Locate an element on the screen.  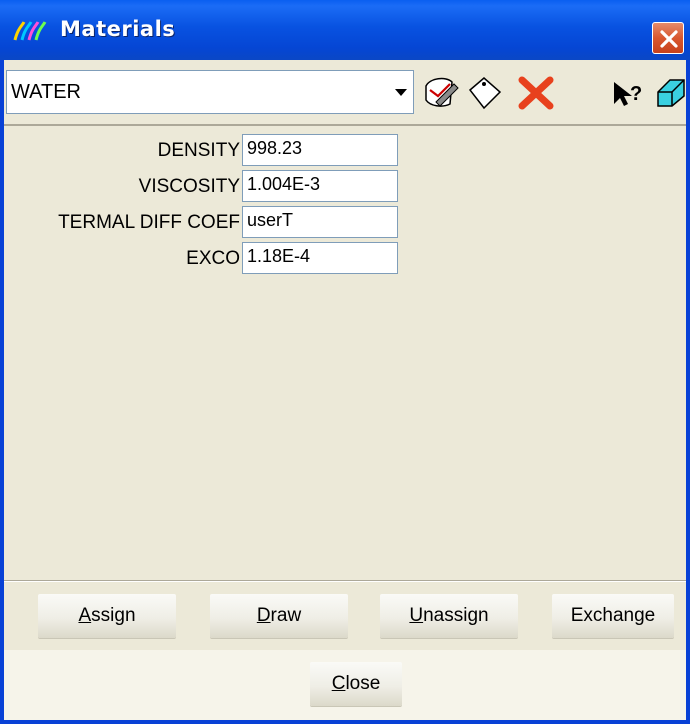
property-label: DENSITY is located at coordinates (198, 150).